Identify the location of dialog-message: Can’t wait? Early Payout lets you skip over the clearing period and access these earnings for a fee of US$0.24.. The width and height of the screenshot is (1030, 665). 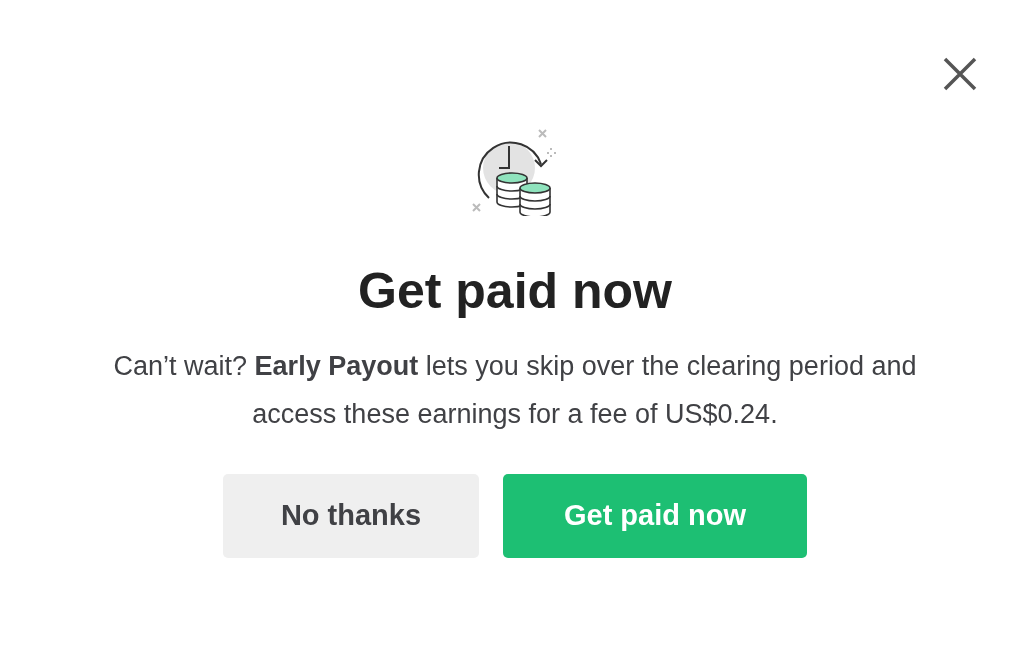
(515, 390).